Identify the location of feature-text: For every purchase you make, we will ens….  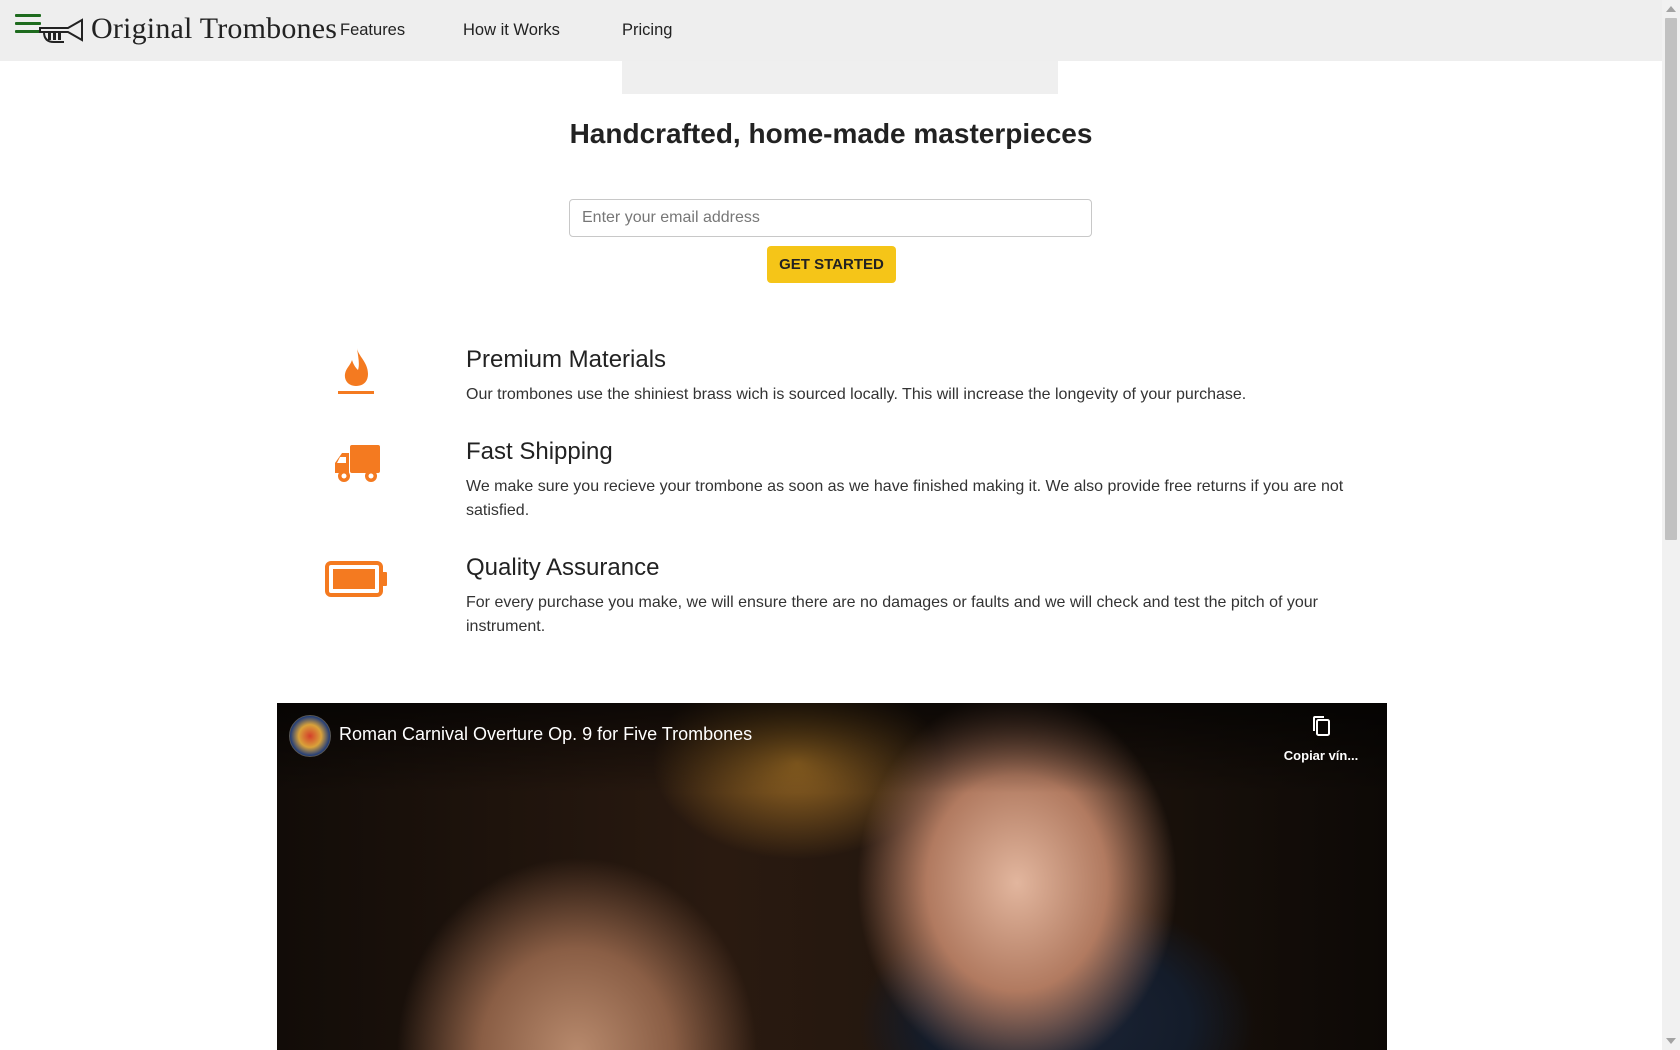
(892, 614).